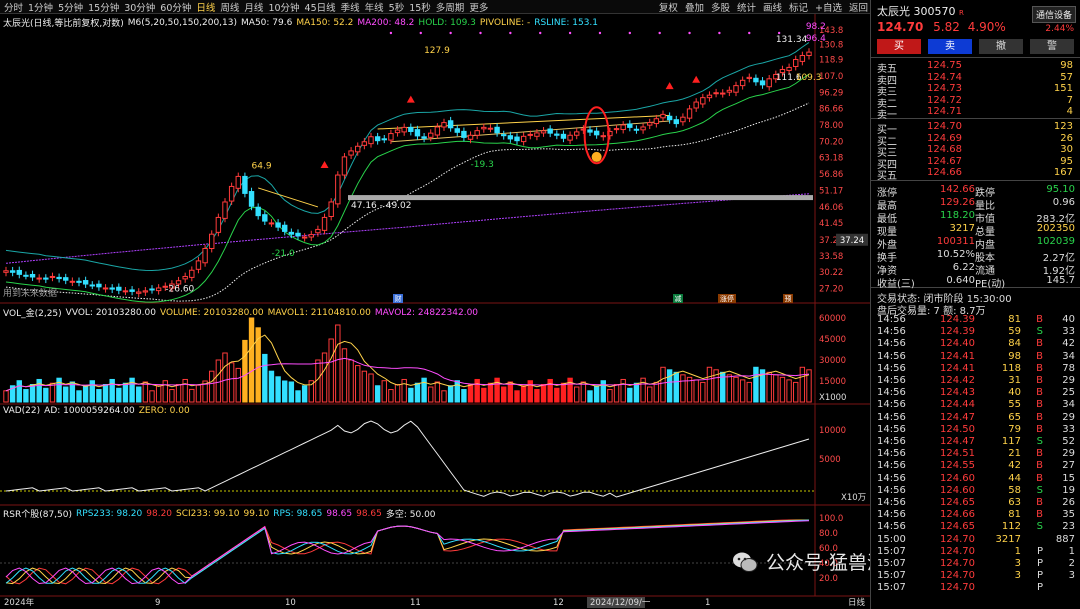  Describe the element at coordinates (831, 126) in the screenshot. I see `price-tick-label: 78.00` at that location.